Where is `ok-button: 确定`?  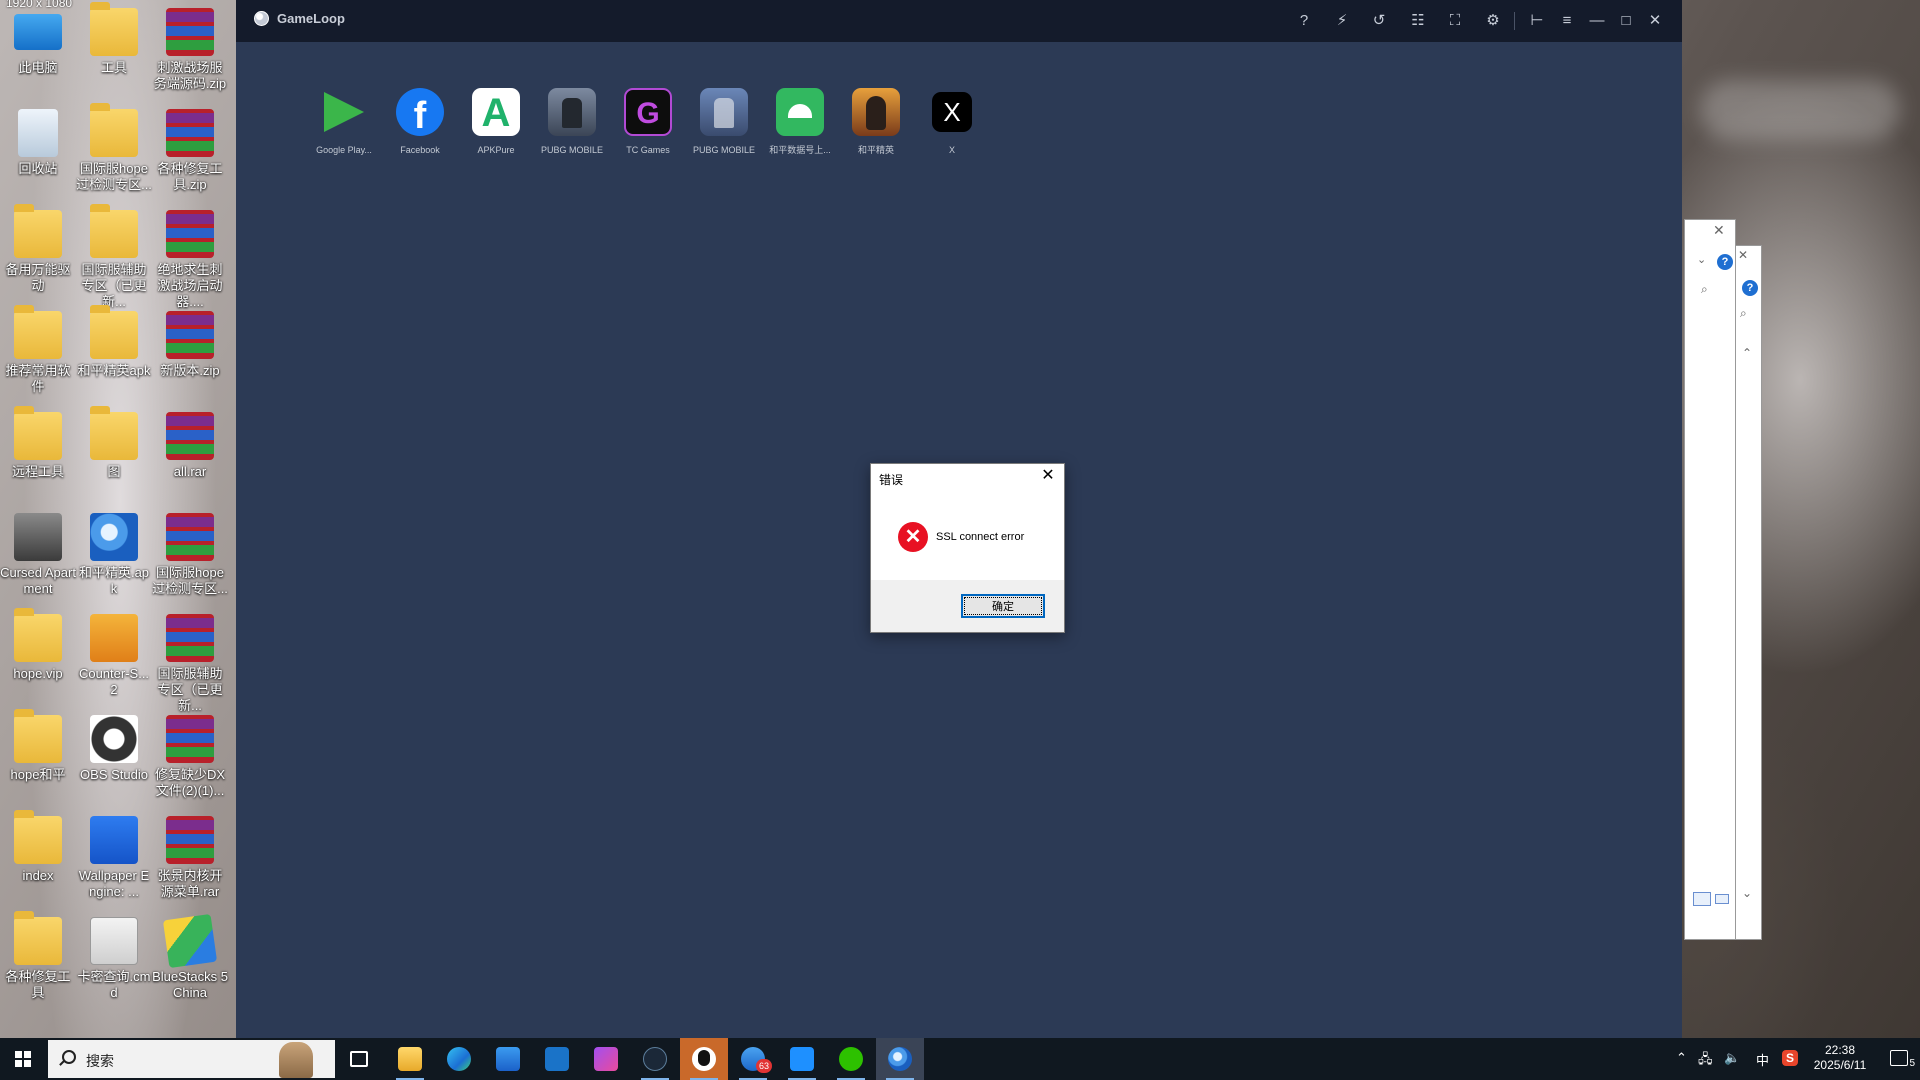
ok-button: 确定 is located at coordinates (1003, 606).